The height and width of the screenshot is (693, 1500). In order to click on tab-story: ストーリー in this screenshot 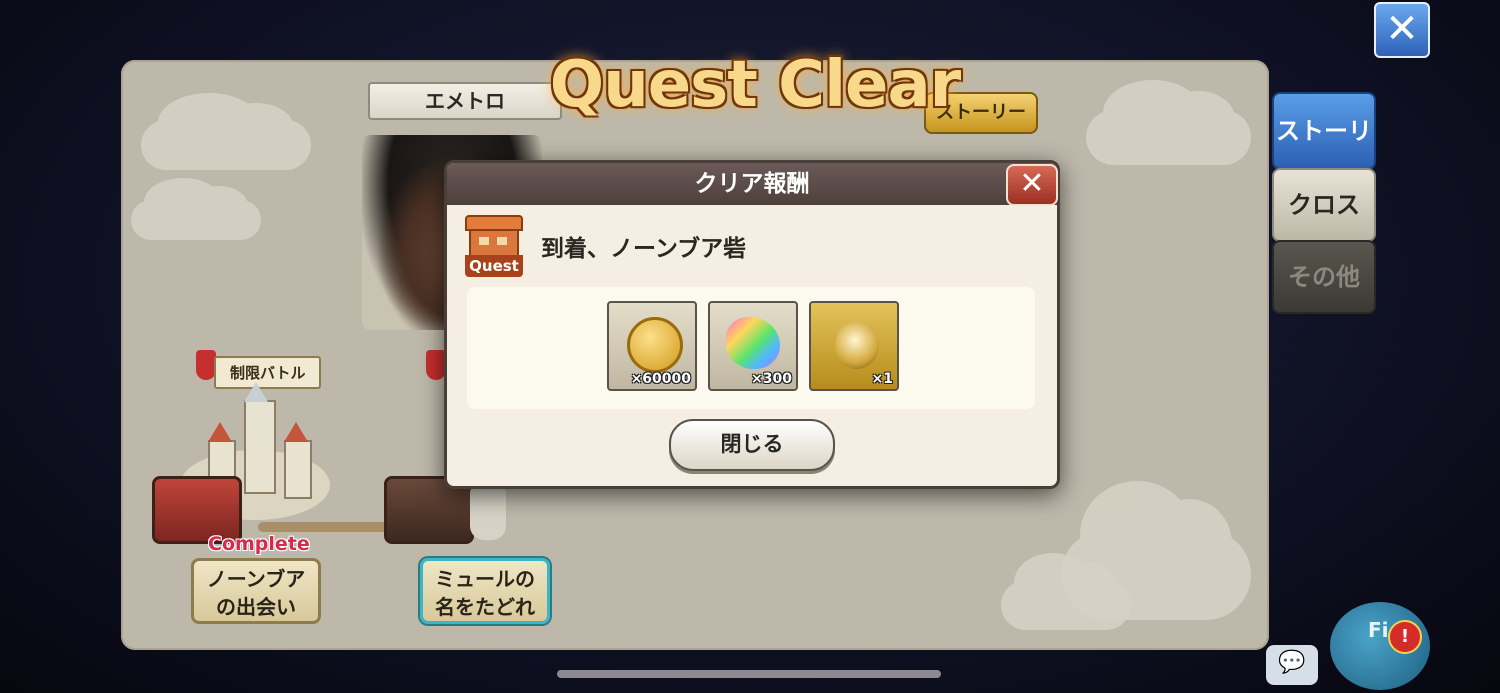, I will do `click(1324, 155)`.